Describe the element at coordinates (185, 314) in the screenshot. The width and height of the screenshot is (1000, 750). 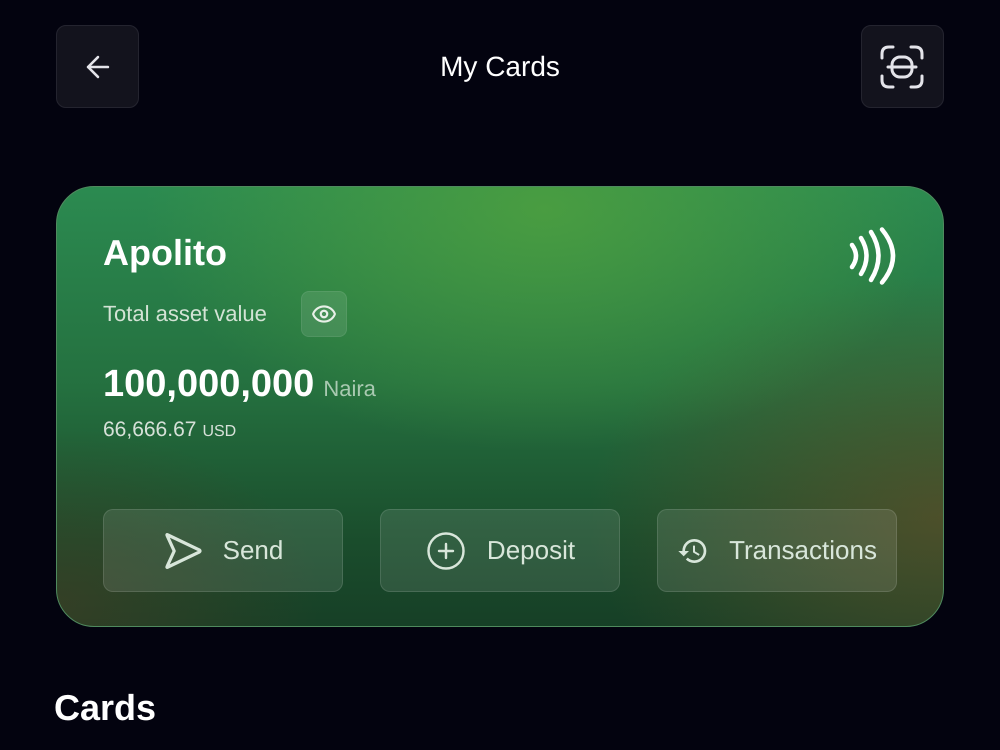
I see `balance-label: Total asset value` at that location.